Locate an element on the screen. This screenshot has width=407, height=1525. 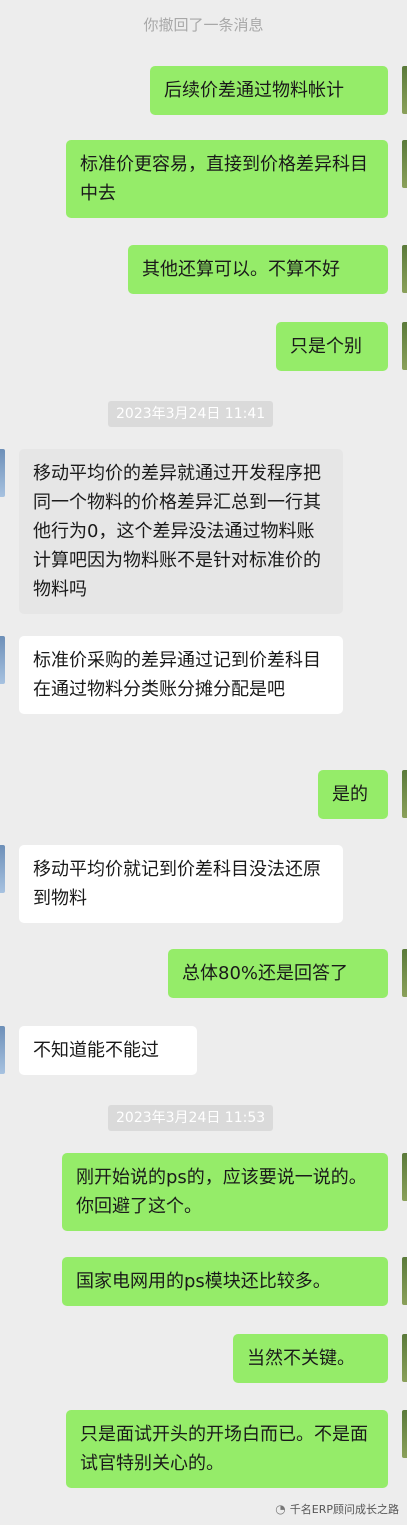
timestamp: 2023年3月24日 11:41 is located at coordinates (191, 414).